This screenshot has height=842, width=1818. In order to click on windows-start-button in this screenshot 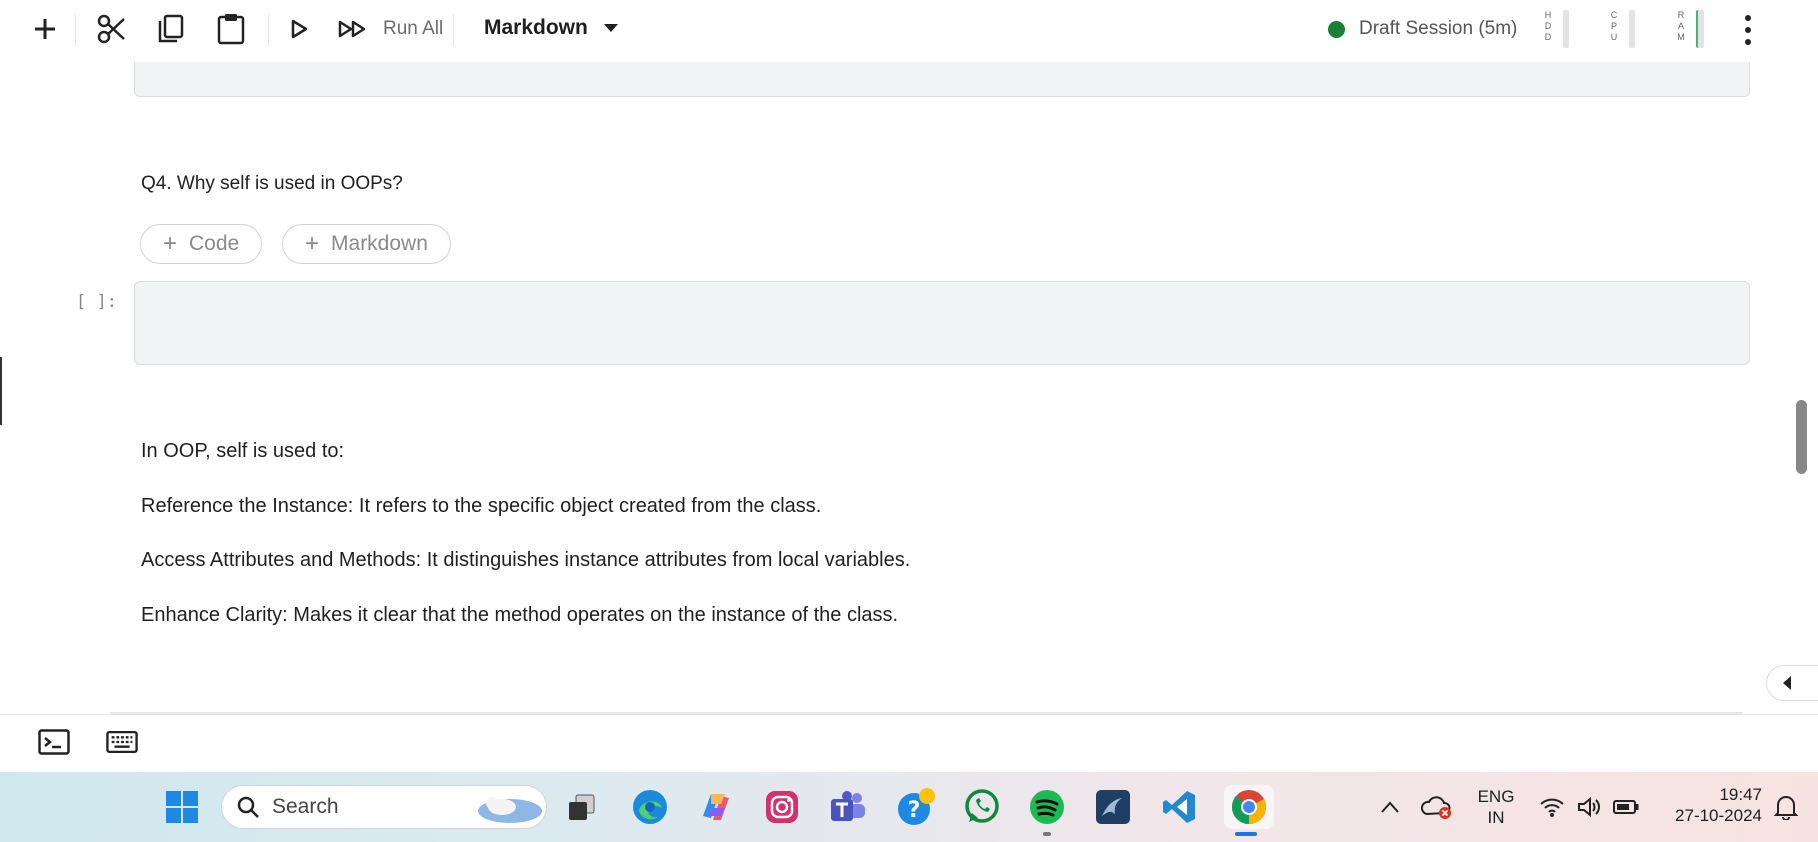, I will do `click(182, 807)`.